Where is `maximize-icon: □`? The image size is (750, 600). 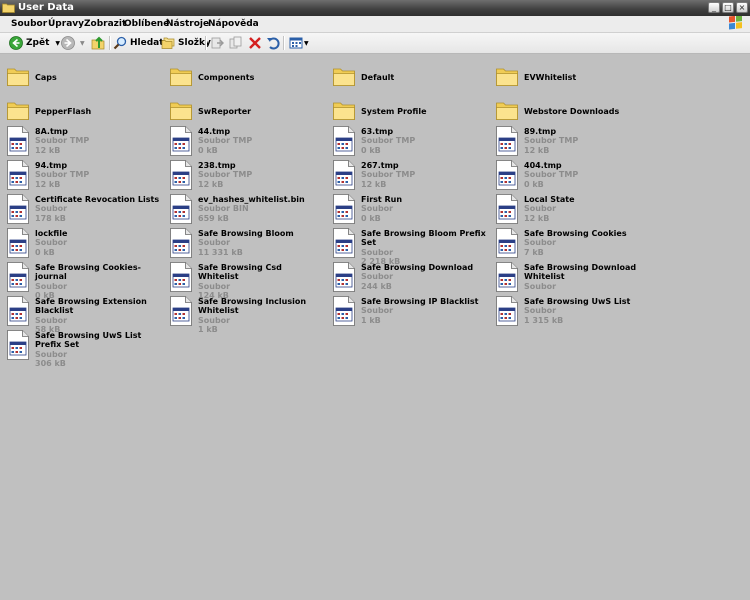 maximize-icon: □ is located at coordinates (728, 7).